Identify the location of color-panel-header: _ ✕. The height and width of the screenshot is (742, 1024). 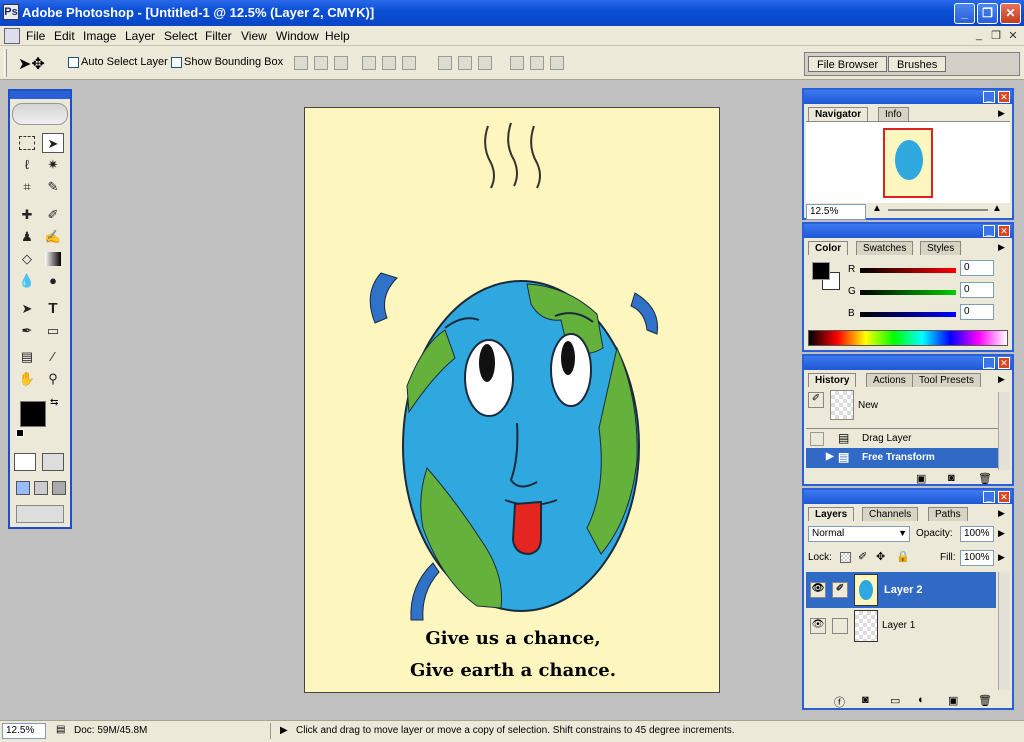
(908, 231).